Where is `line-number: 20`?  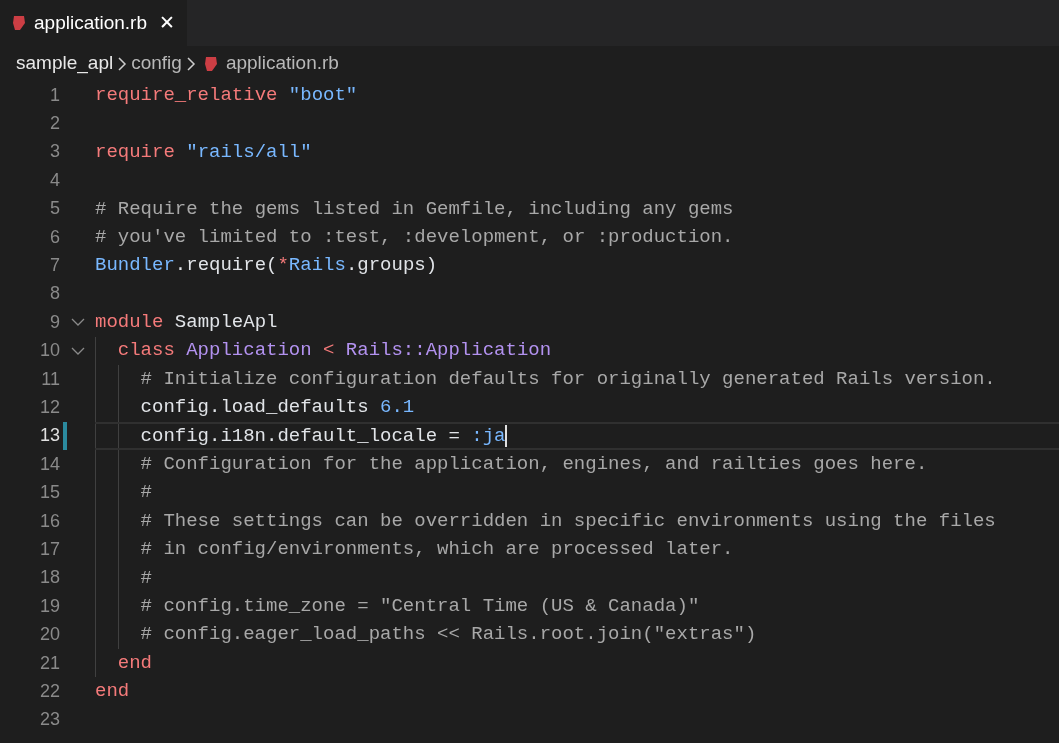
line-number: 20 is located at coordinates (49, 635).